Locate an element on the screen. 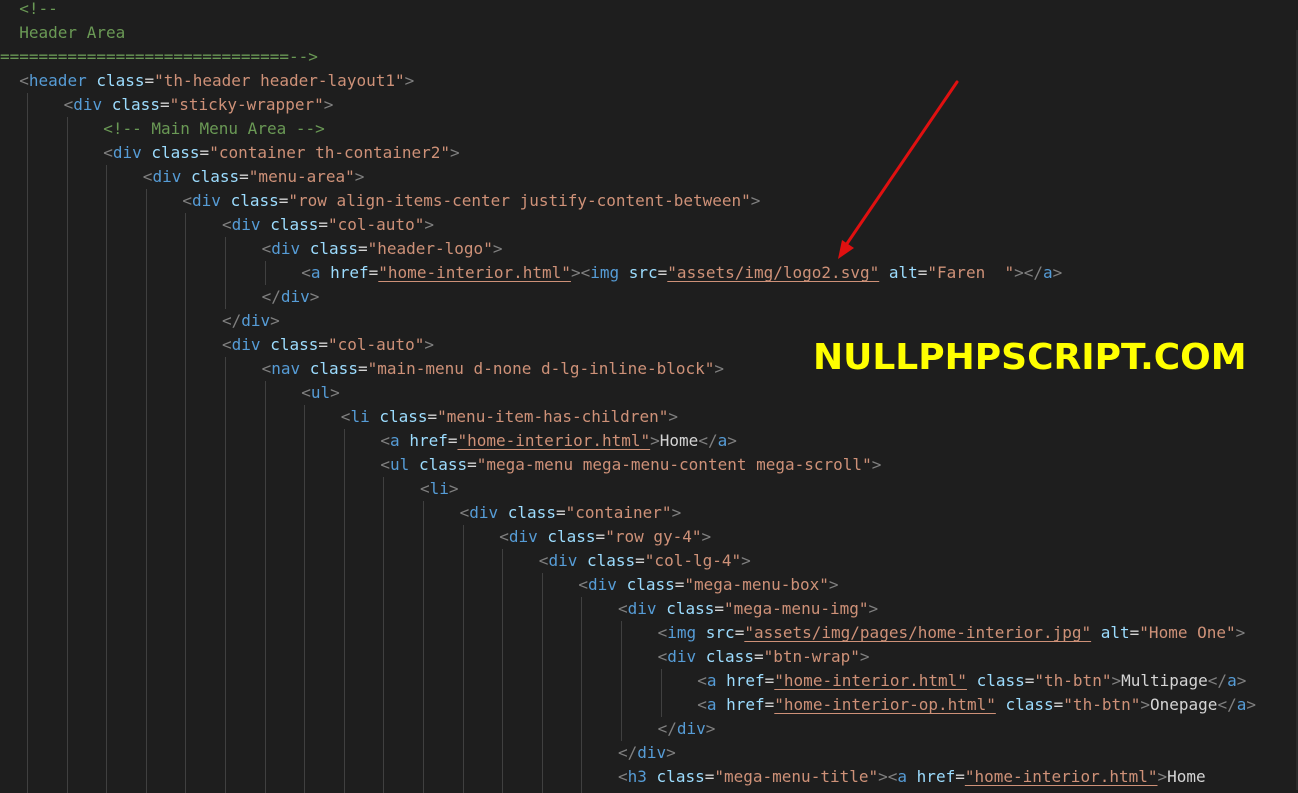 The height and width of the screenshot is (793, 1298). code-line: <div class="container th-container2"> is located at coordinates (281, 153).